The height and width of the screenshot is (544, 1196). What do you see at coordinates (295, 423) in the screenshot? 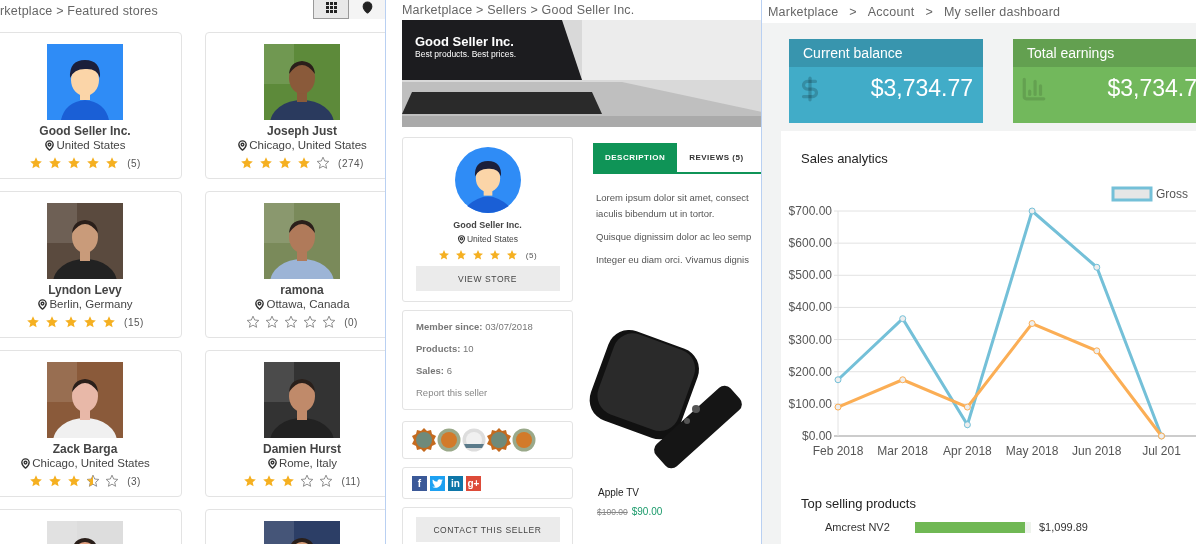
I see `store-card: Damien Hurst Rome, Italy (11)` at bounding box center [295, 423].